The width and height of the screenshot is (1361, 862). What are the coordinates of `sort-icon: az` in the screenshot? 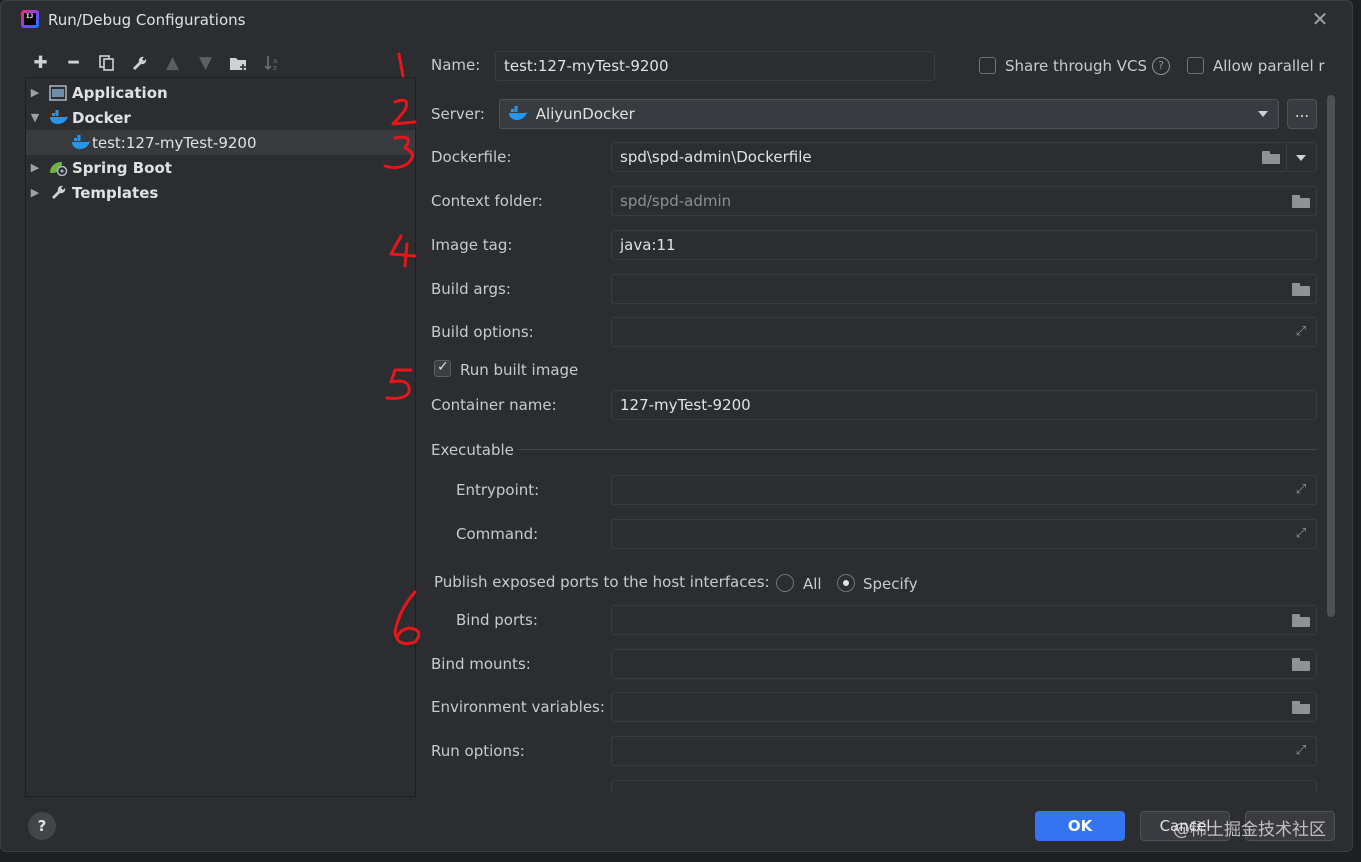 It's located at (271, 63).